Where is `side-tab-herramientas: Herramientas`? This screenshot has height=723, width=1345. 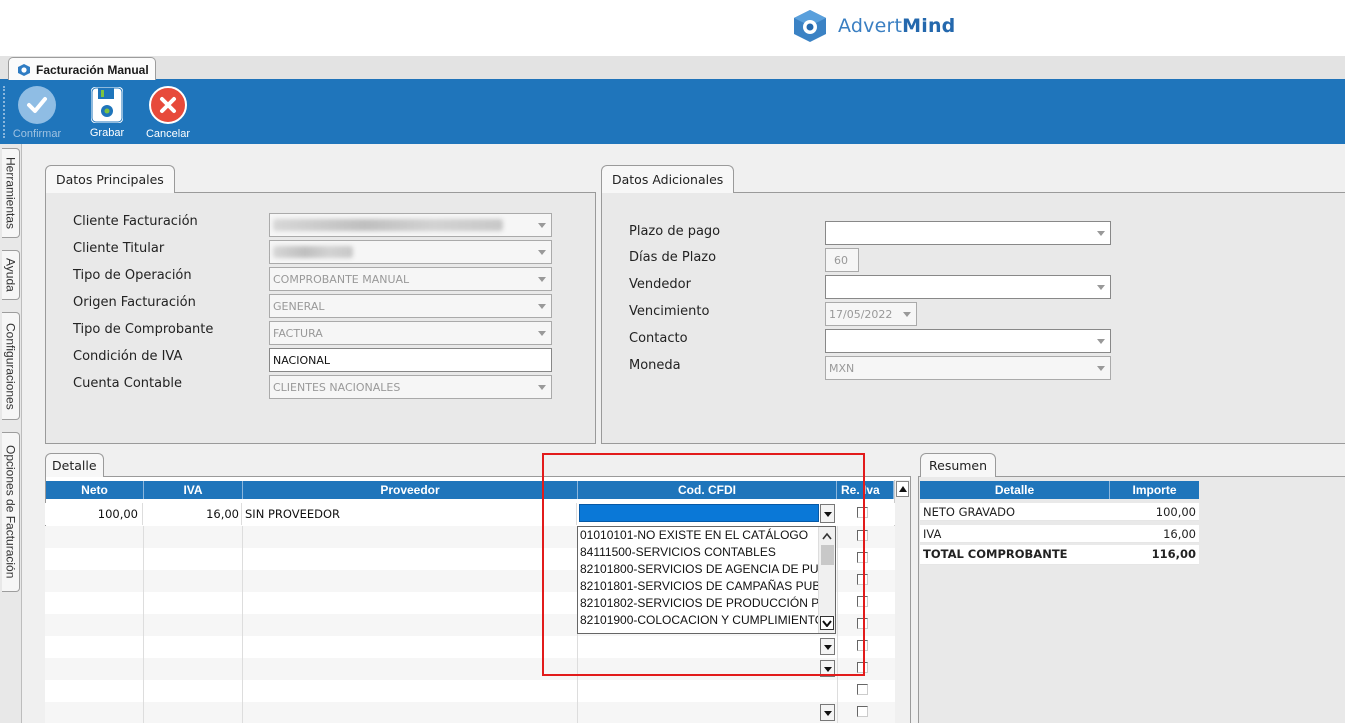
side-tab-herramientas: Herramientas is located at coordinates (11, 193).